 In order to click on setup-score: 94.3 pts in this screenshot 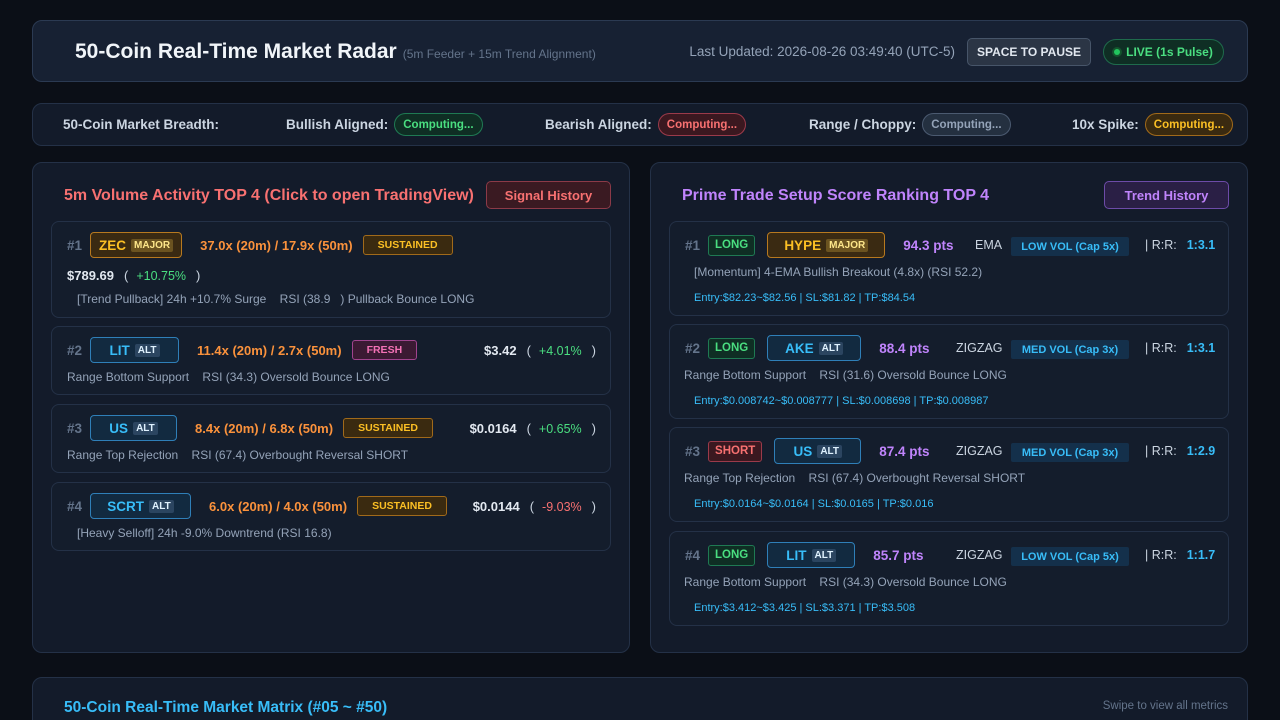, I will do `click(928, 245)`.